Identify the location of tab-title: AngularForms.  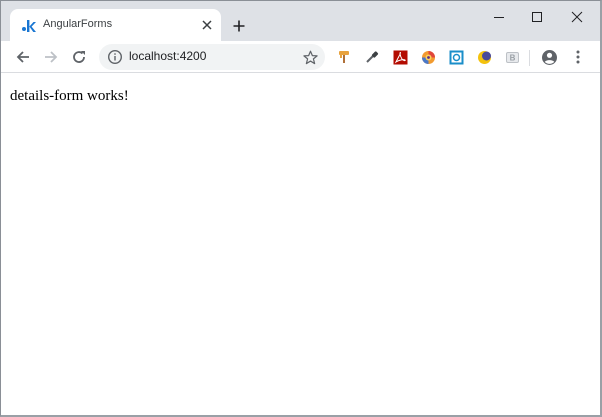
(78, 24).